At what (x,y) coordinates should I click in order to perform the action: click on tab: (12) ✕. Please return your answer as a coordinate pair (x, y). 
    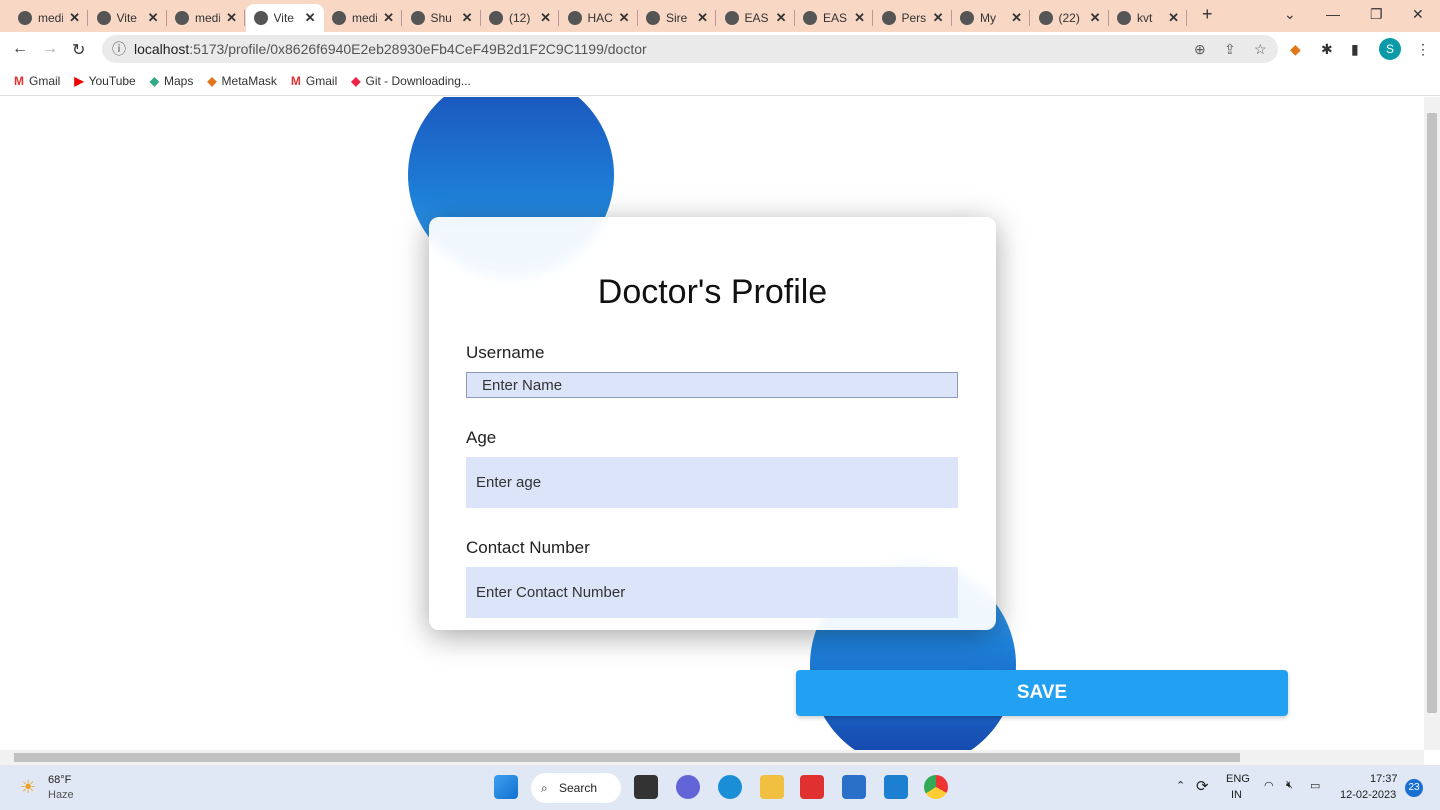
    Looking at the image, I should click on (520, 18).